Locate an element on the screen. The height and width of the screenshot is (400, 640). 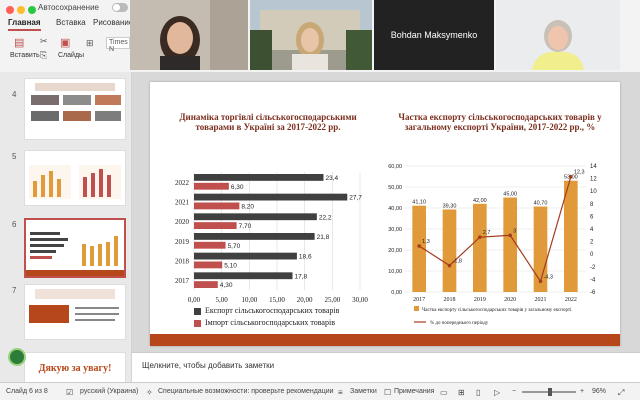
y-left-tick-label: 0,00 is located at coordinates (396, 293).